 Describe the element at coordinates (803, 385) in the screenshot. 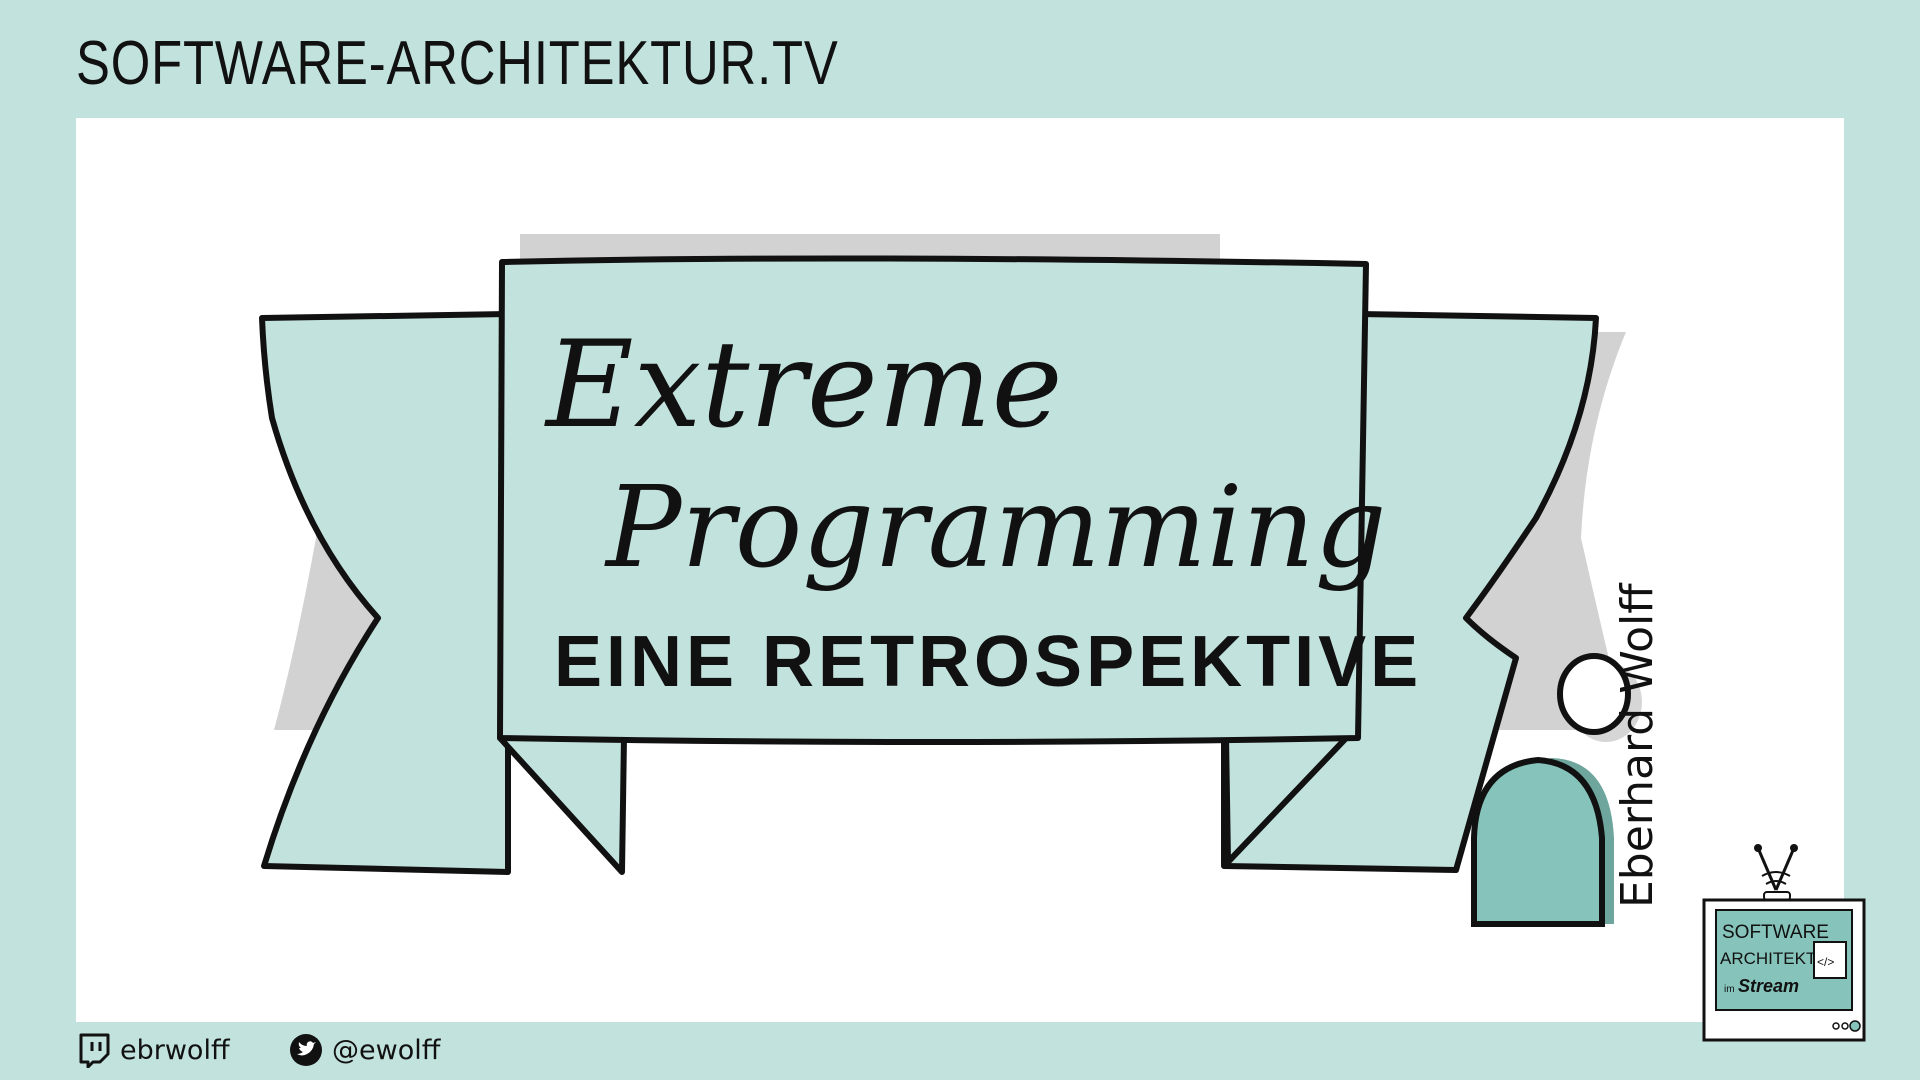

I see `slide-title-line1: Extreme` at that location.